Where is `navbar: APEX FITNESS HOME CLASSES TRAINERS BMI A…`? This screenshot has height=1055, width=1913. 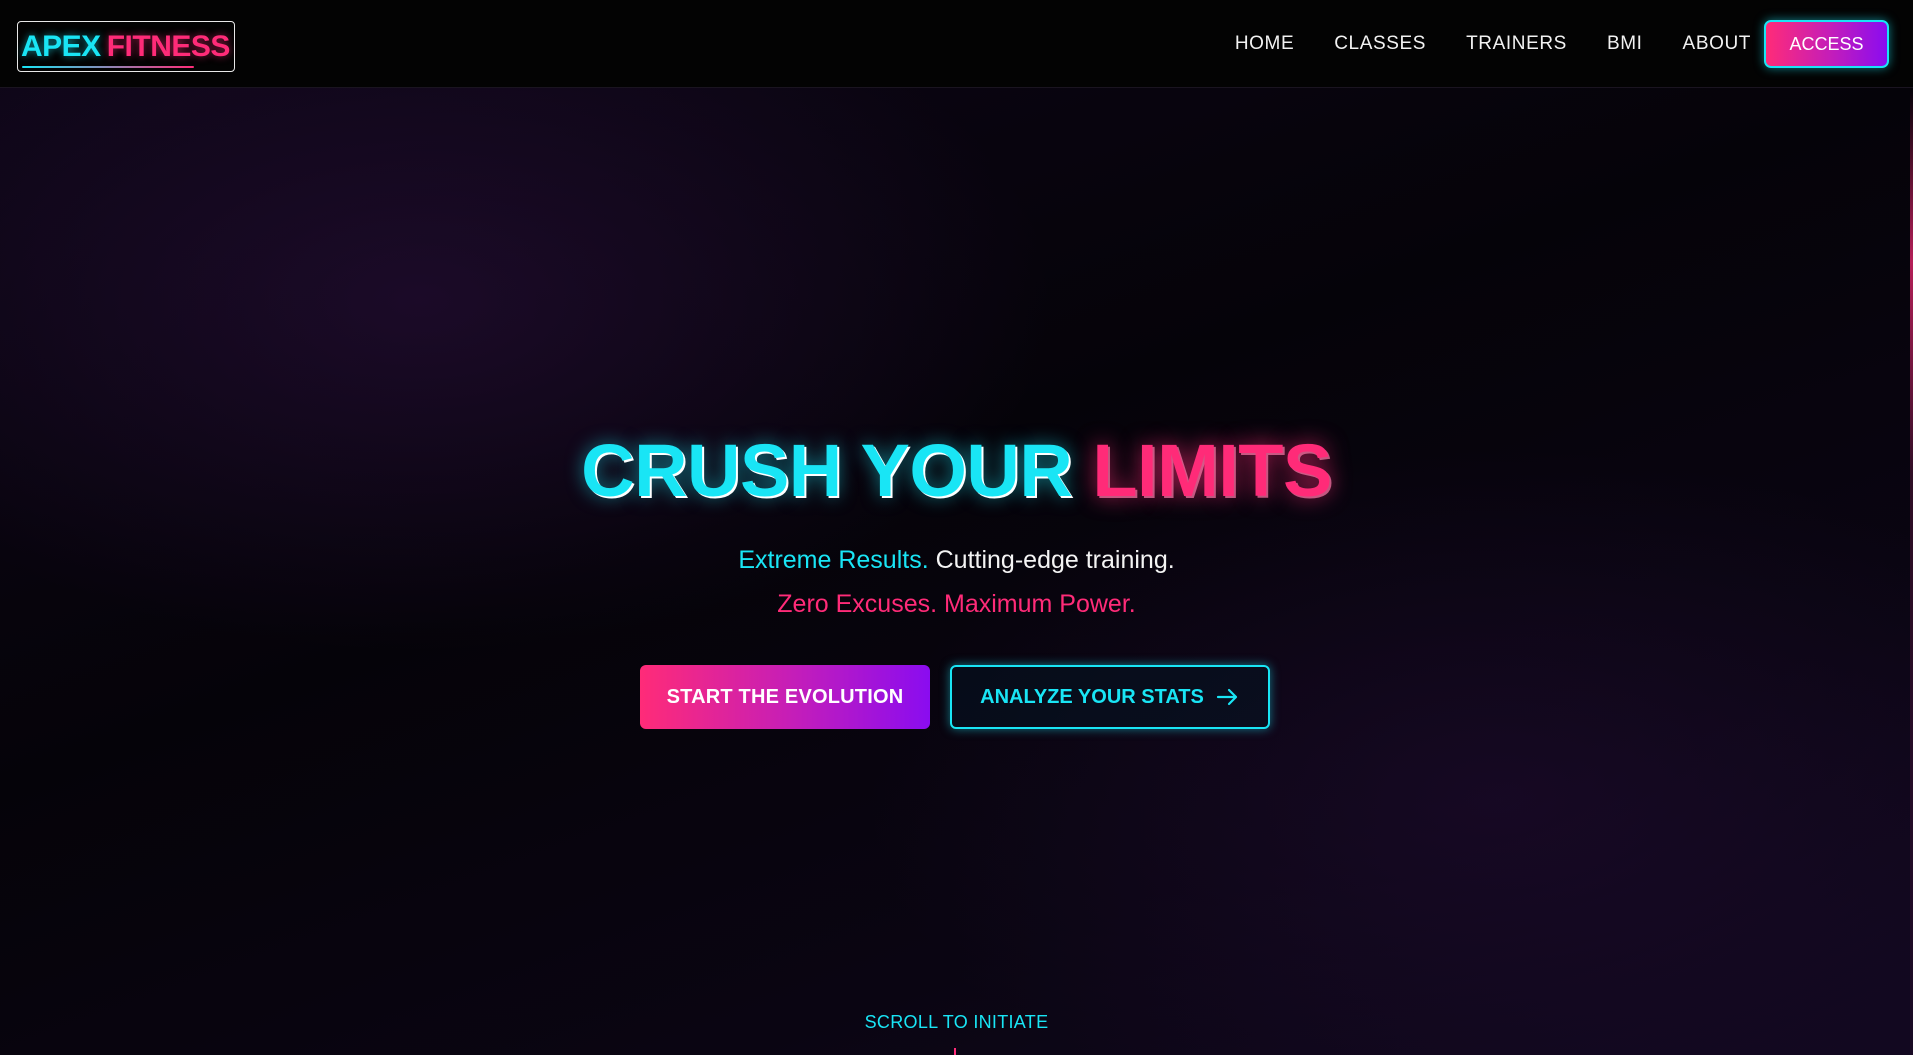 navbar: APEX FITNESS HOME CLASSES TRAINERS BMI A… is located at coordinates (956, 44).